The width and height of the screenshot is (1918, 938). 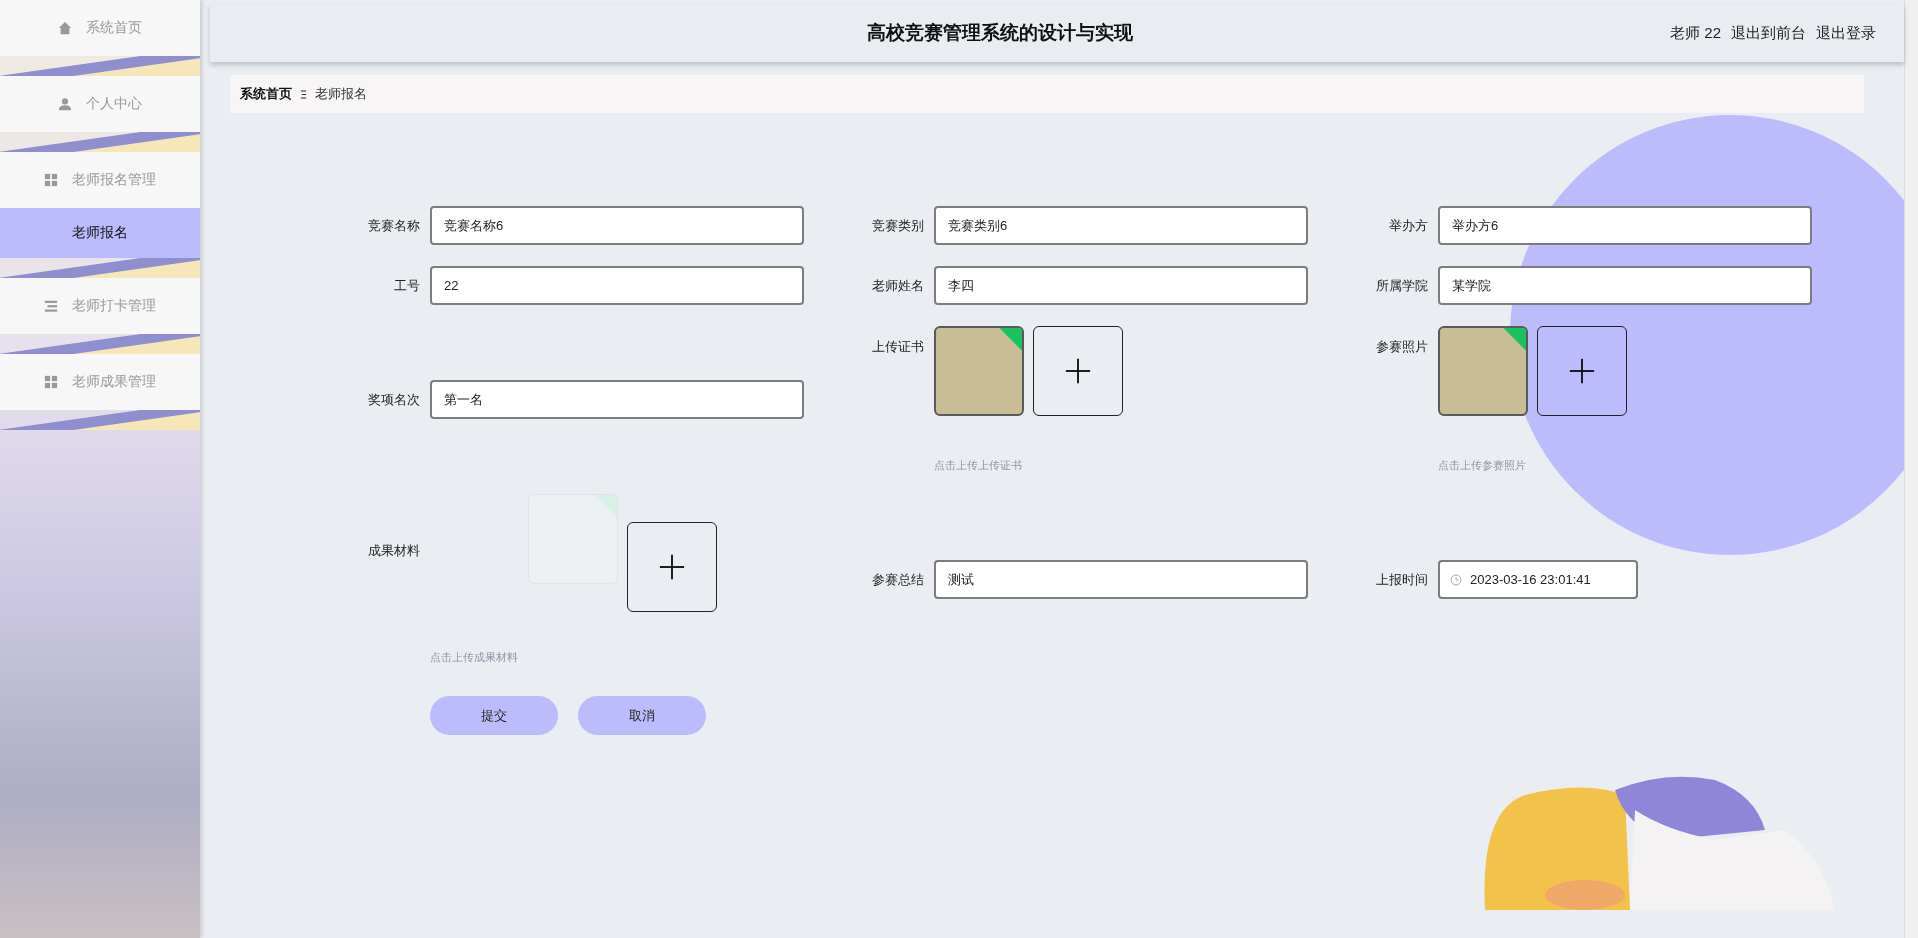 What do you see at coordinates (394, 225) in the screenshot?
I see `field-label: 竞赛名称` at bounding box center [394, 225].